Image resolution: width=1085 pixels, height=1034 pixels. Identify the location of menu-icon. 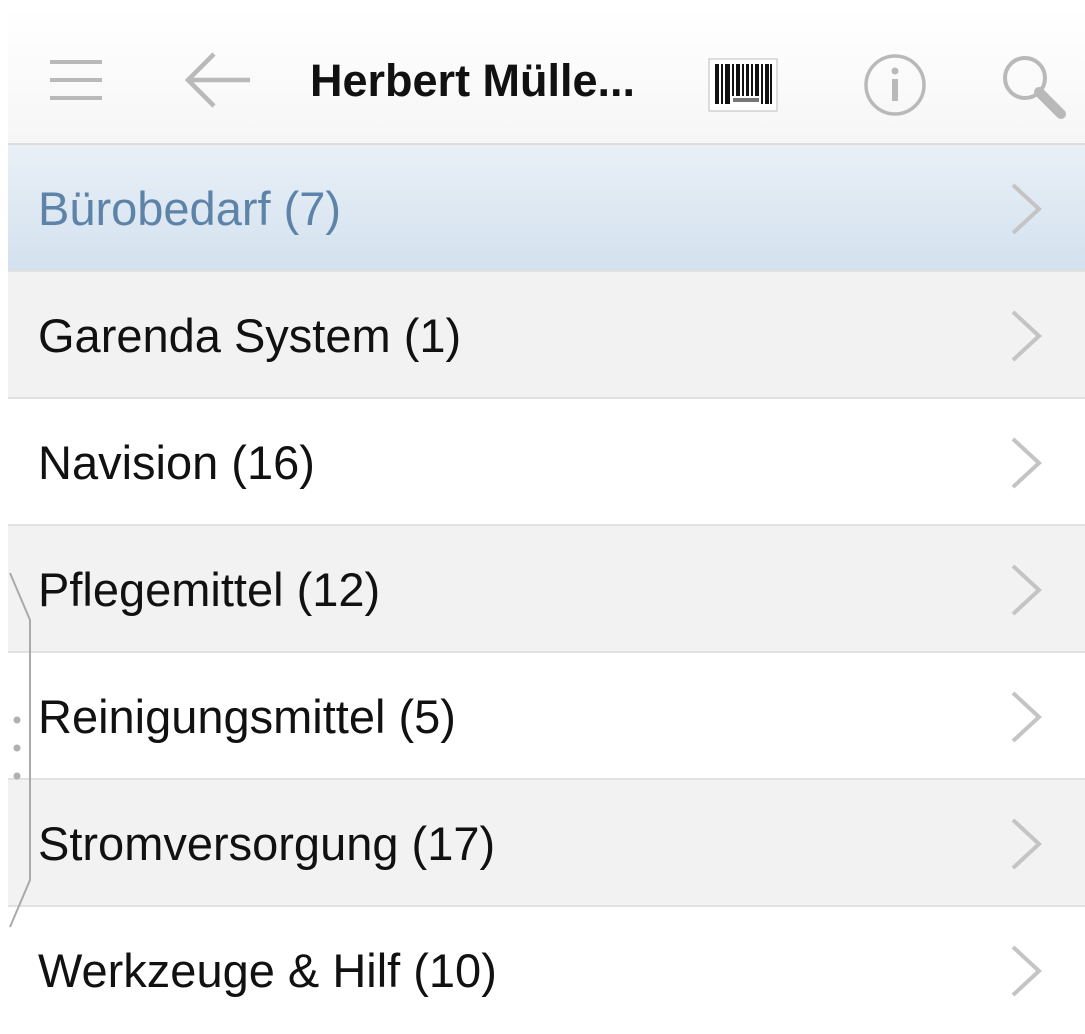
(76, 80).